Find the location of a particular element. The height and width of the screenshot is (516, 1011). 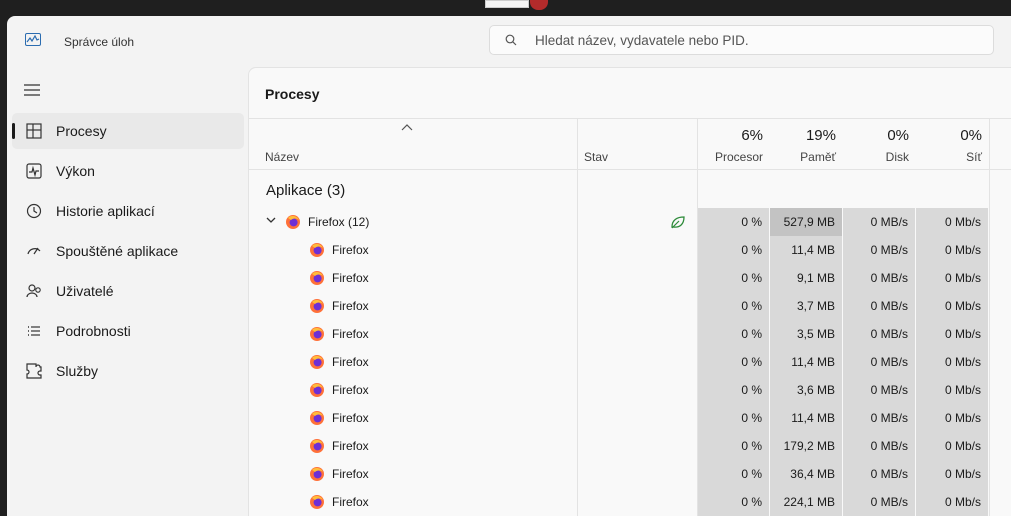

group-header-apps: Aplikace (3) is located at coordinates (630, 189).